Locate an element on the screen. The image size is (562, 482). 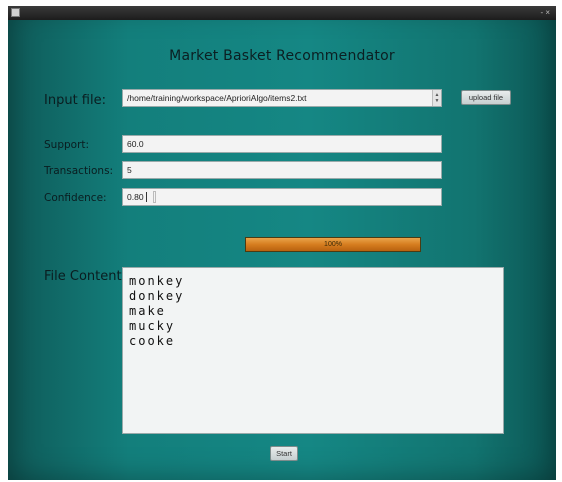
transactions-value: 5 is located at coordinates (129, 170).